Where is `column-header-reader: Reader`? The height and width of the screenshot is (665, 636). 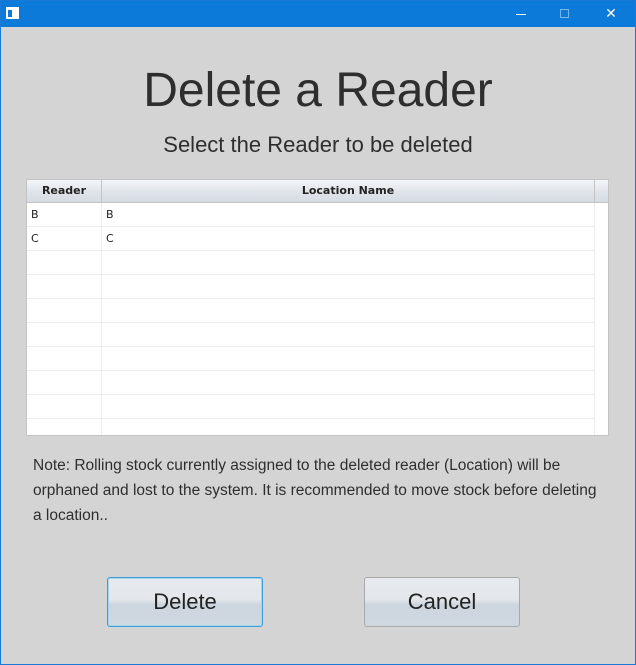
column-header-reader: Reader is located at coordinates (64, 191).